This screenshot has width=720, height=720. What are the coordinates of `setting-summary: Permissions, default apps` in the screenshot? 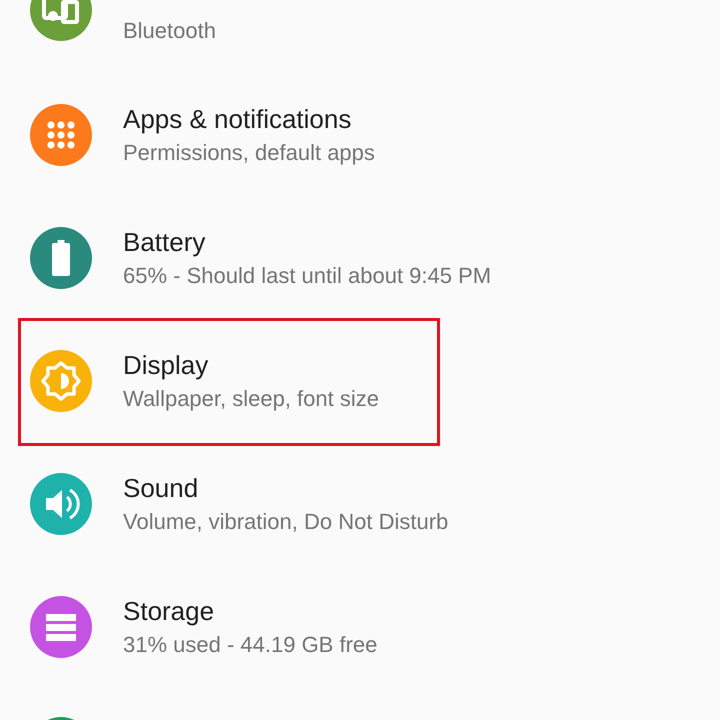 It's located at (249, 152).